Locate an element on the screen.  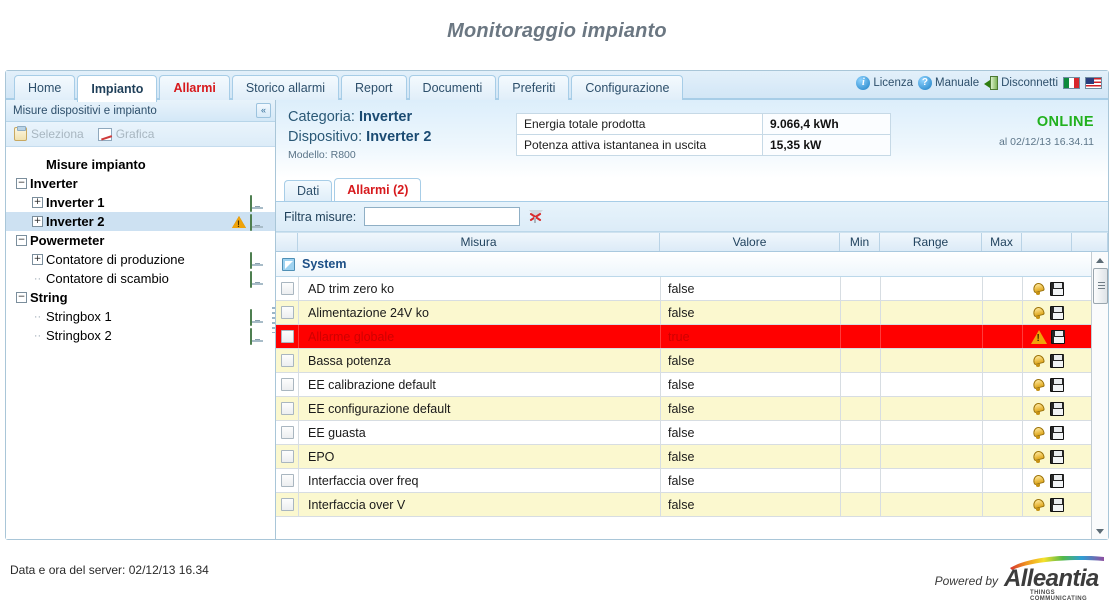
cell-range is located at coordinates (931, 456).